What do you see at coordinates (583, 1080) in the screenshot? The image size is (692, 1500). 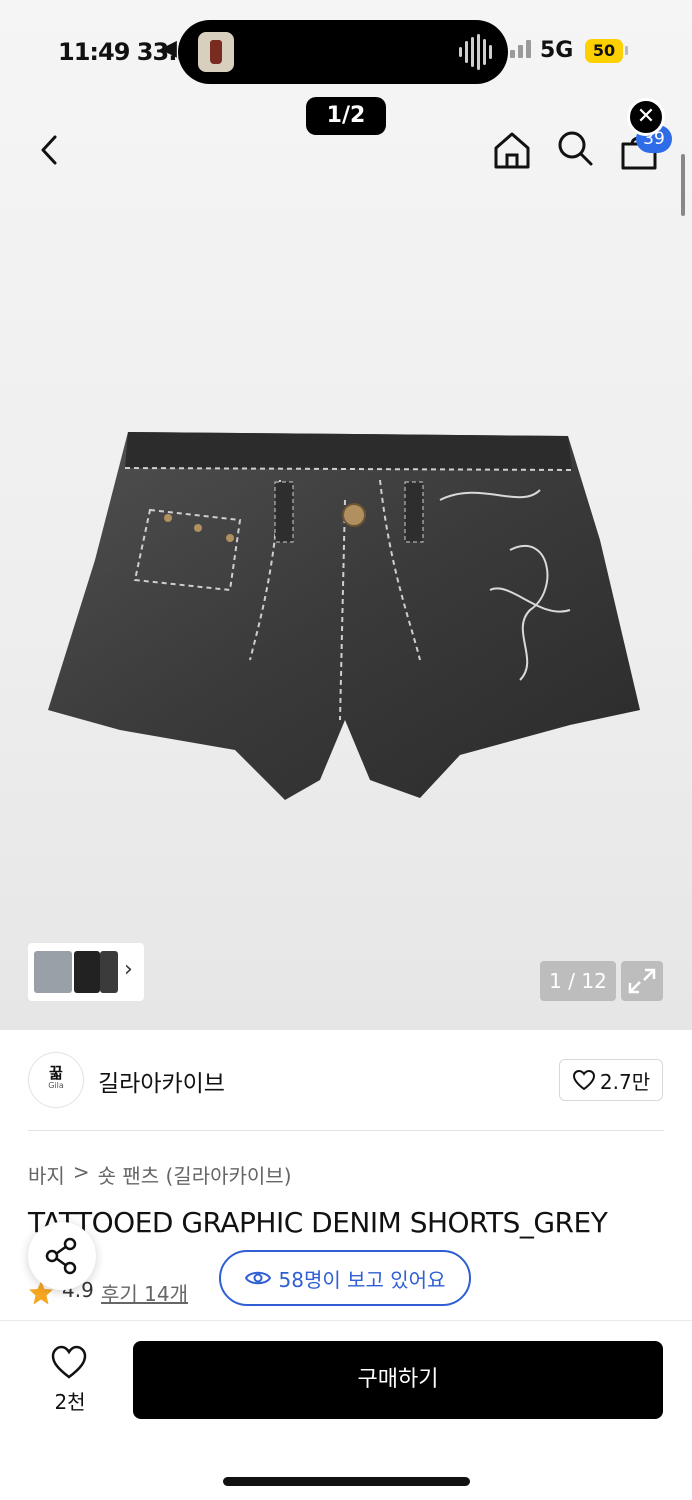 I see `heart-icon` at bounding box center [583, 1080].